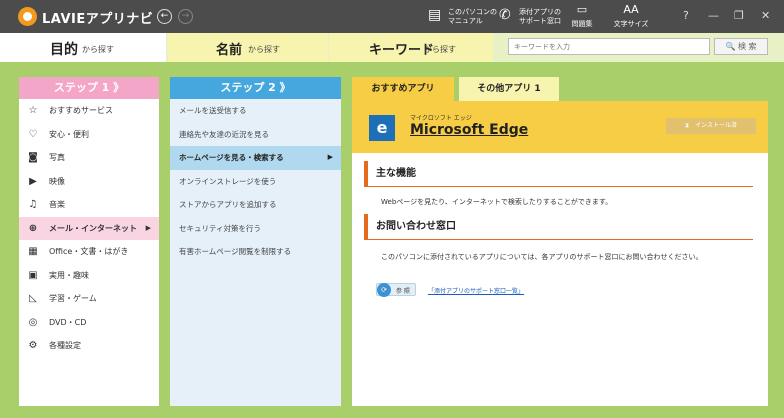  I want to click on document-icon: ▦, so click(33, 251).